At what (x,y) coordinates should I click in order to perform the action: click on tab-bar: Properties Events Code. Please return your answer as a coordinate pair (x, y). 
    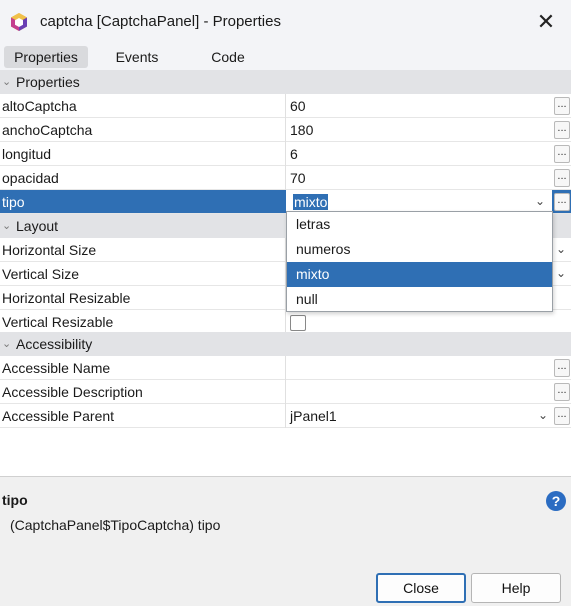
    Looking at the image, I should click on (285, 57).